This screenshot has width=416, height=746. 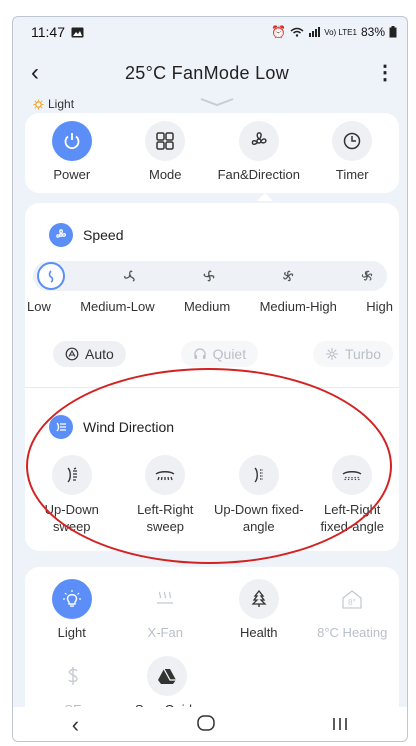 What do you see at coordinates (73, 676) in the screenshot?
I see `dollar-icon` at bounding box center [73, 676].